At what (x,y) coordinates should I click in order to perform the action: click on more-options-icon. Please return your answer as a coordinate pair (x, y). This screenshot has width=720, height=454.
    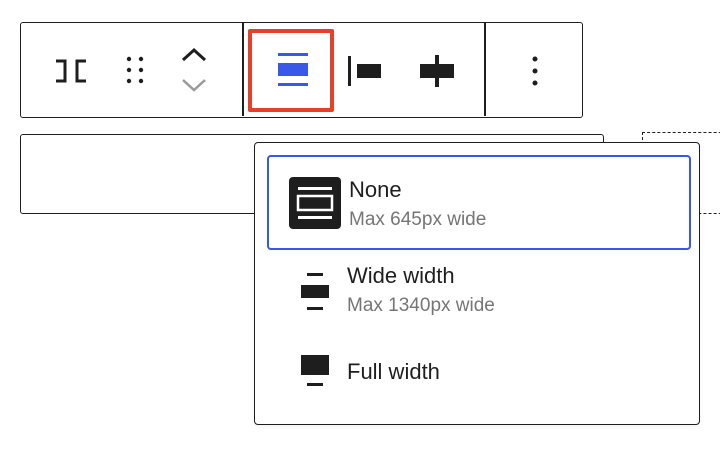
    Looking at the image, I should click on (535, 71).